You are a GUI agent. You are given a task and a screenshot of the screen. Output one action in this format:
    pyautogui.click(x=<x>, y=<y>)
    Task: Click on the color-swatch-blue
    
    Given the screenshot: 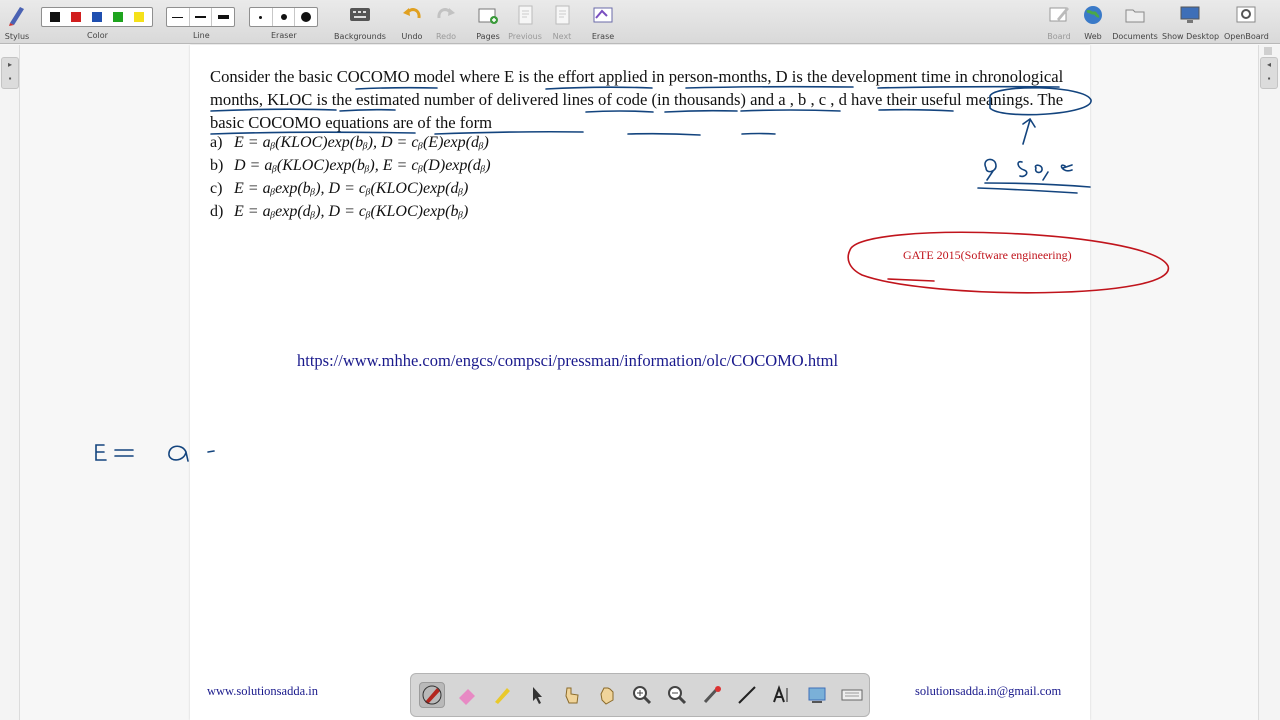 What is the action you would take?
    pyautogui.click(x=96, y=17)
    